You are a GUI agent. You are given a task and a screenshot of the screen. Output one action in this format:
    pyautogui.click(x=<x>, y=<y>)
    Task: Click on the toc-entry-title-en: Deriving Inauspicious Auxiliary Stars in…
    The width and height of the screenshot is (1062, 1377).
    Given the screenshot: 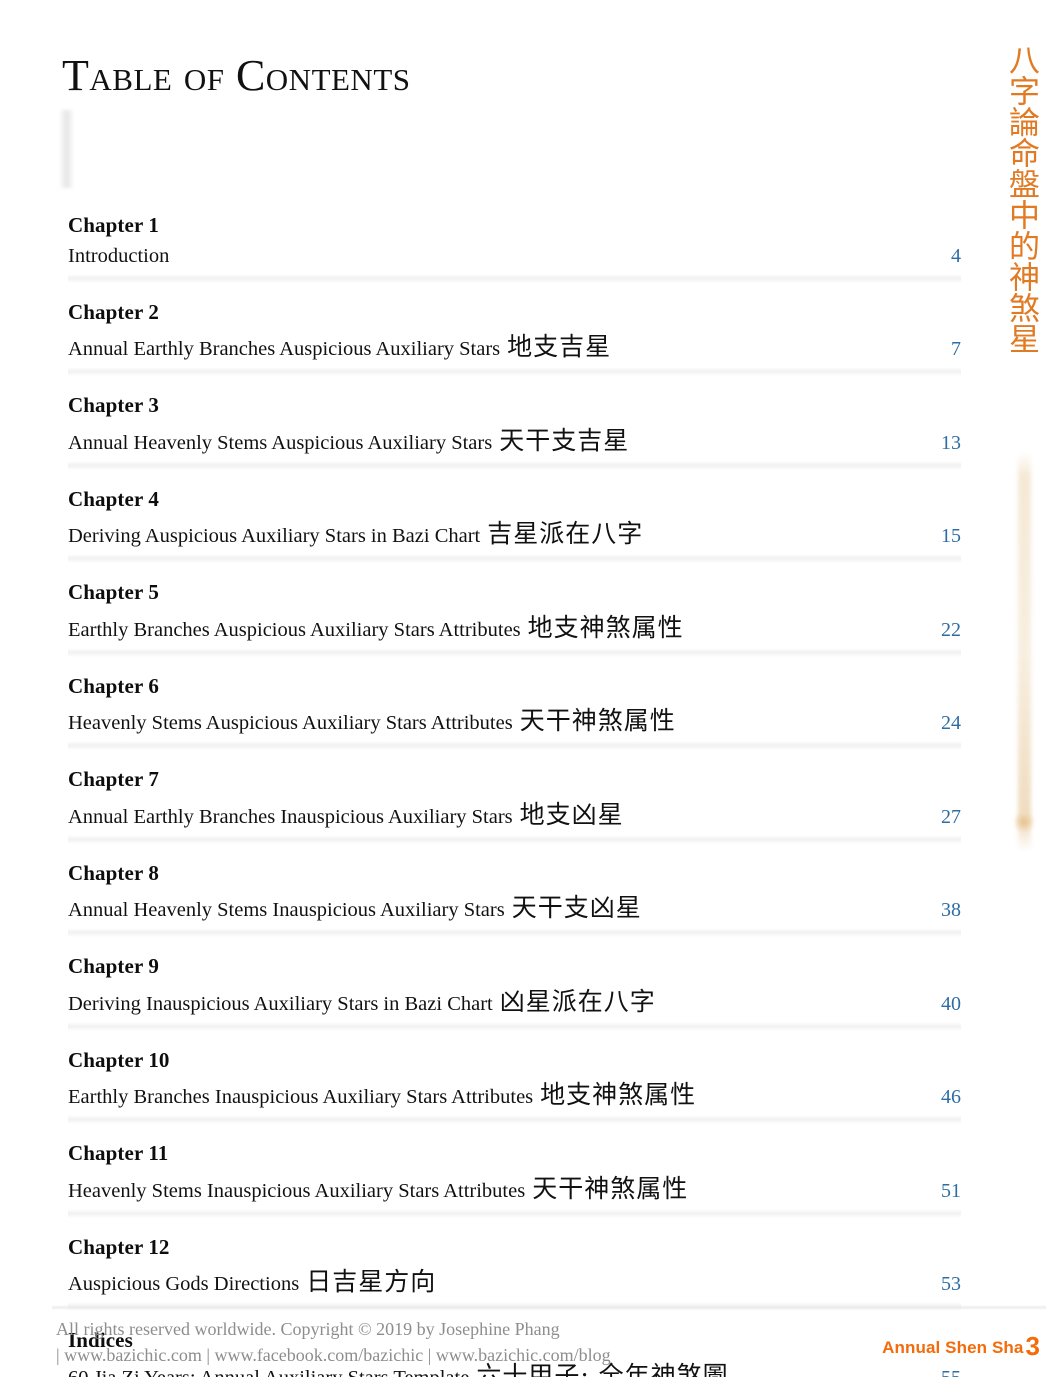 What is the action you would take?
    pyautogui.click(x=280, y=1003)
    